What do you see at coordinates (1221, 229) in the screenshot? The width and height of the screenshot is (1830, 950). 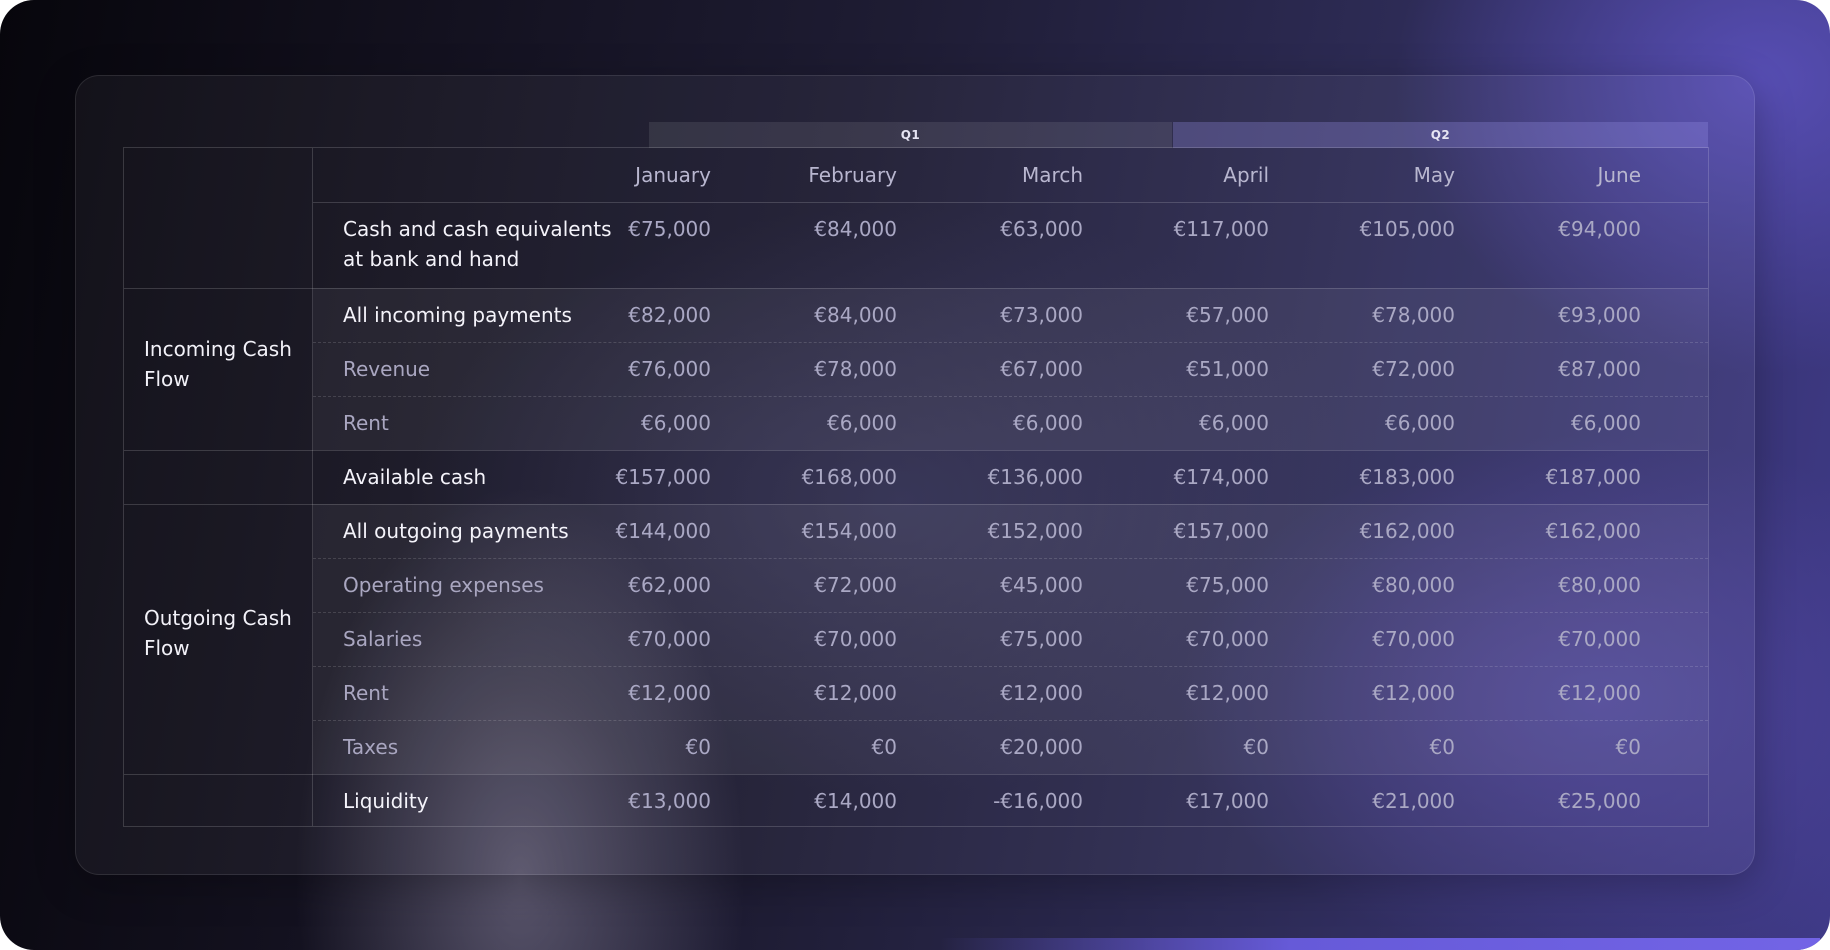 I see `cell-april: €117,000` at bounding box center [1221, 229].